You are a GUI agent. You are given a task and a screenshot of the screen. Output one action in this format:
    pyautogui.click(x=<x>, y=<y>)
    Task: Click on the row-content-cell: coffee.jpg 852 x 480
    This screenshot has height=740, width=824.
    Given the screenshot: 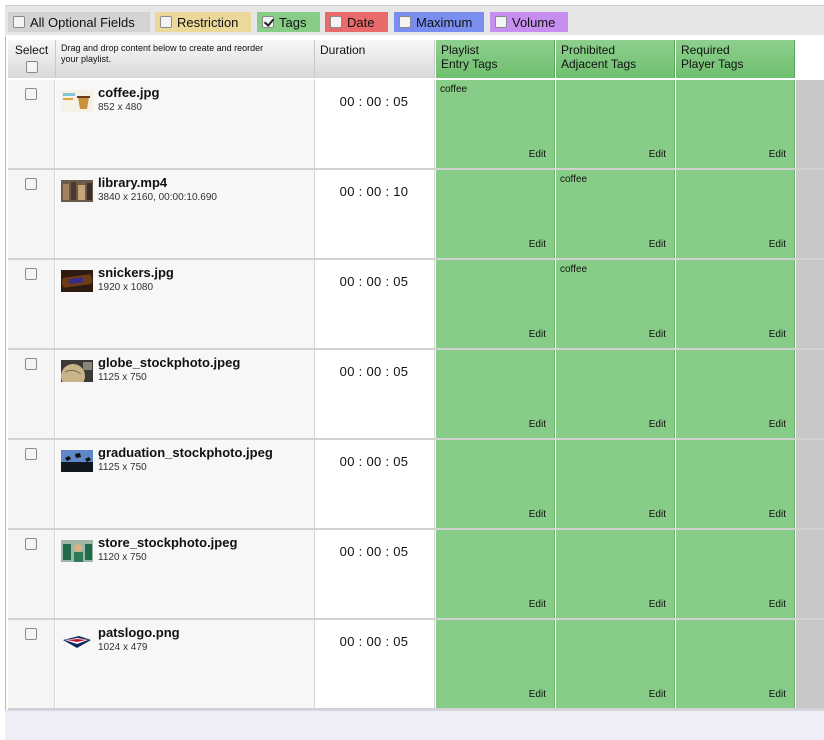 What is the action you would take?
    pyautogui.click(x=185, y=124)
    